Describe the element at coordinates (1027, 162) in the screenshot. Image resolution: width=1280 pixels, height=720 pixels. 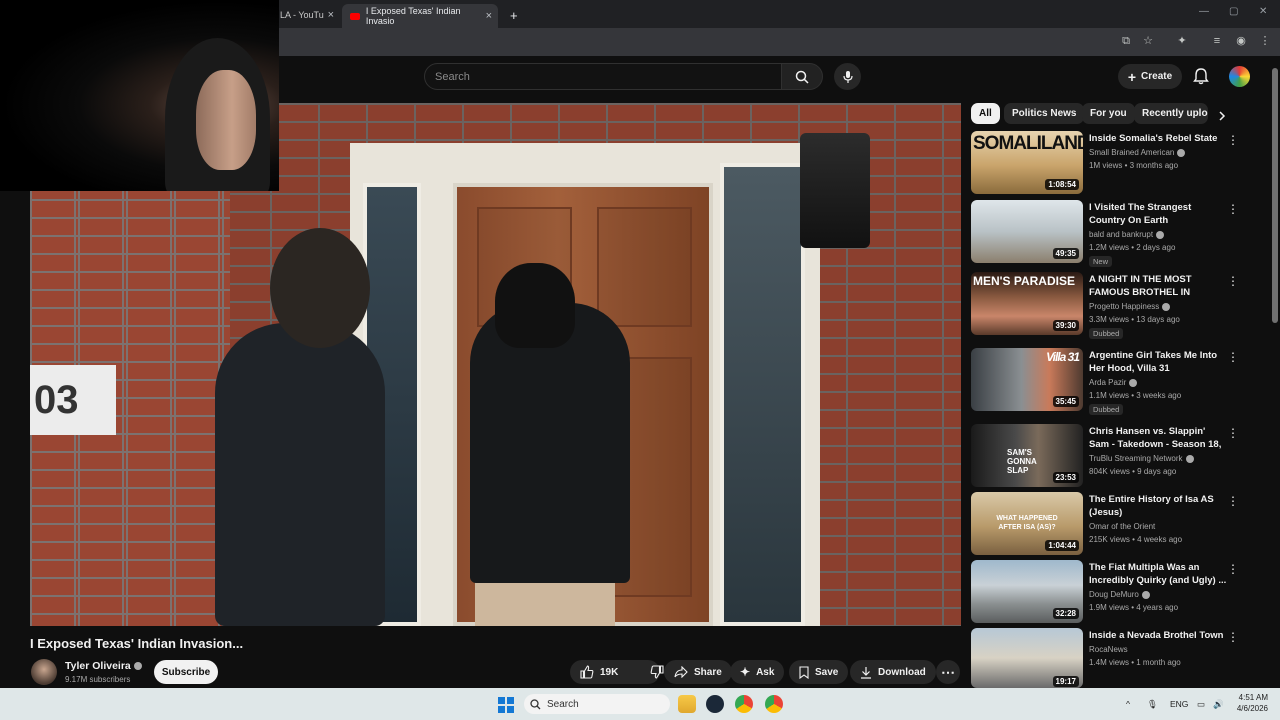
I see `video-thumbnail: SOMALILAND 1:08:54` at that location.